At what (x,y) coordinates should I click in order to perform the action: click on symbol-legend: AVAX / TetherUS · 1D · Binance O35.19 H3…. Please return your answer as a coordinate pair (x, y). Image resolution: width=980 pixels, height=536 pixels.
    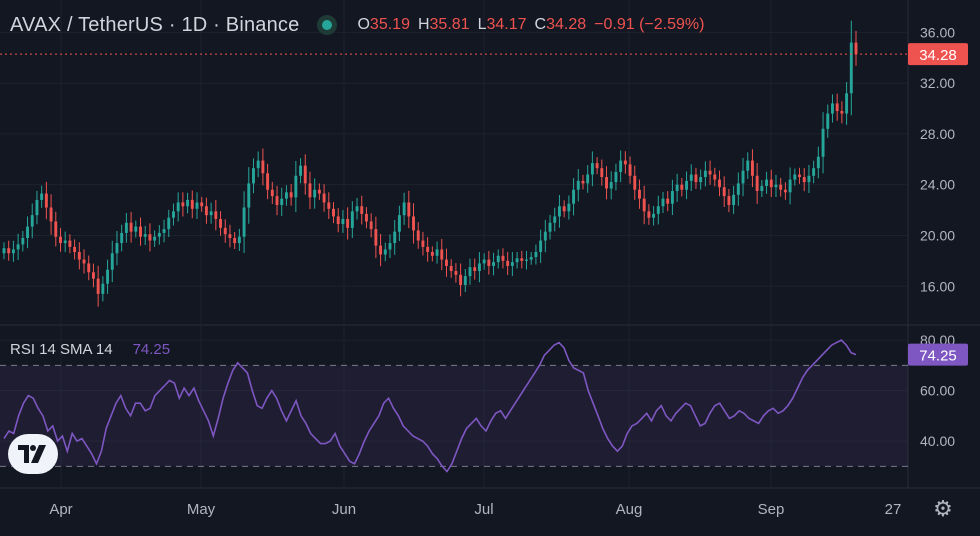
    Looking at the image, I should click on (357, 25).